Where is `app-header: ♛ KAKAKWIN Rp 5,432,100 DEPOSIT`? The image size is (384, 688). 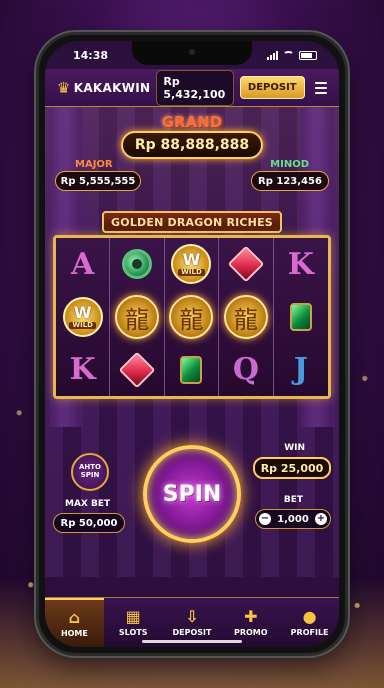 app-header: ♛ KAKAKWIN Rp 5,432,100 DEPOSIT is located at coordinates (192, 88).